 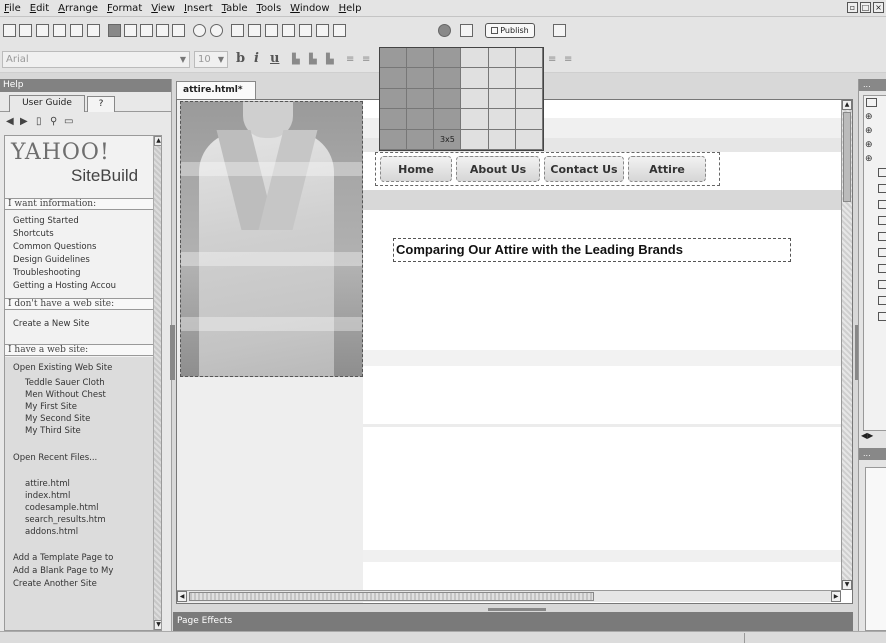 I want to click on scroll-right-icon: ▶, so click(x=836, y=596).